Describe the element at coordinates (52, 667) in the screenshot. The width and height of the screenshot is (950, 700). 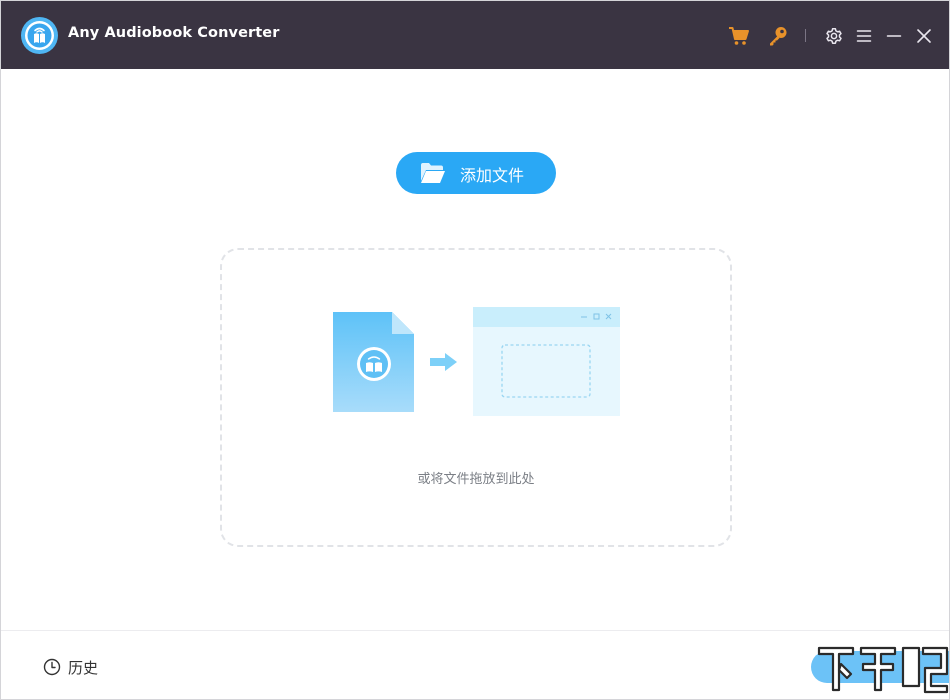
I see `clock-icon` at that location.